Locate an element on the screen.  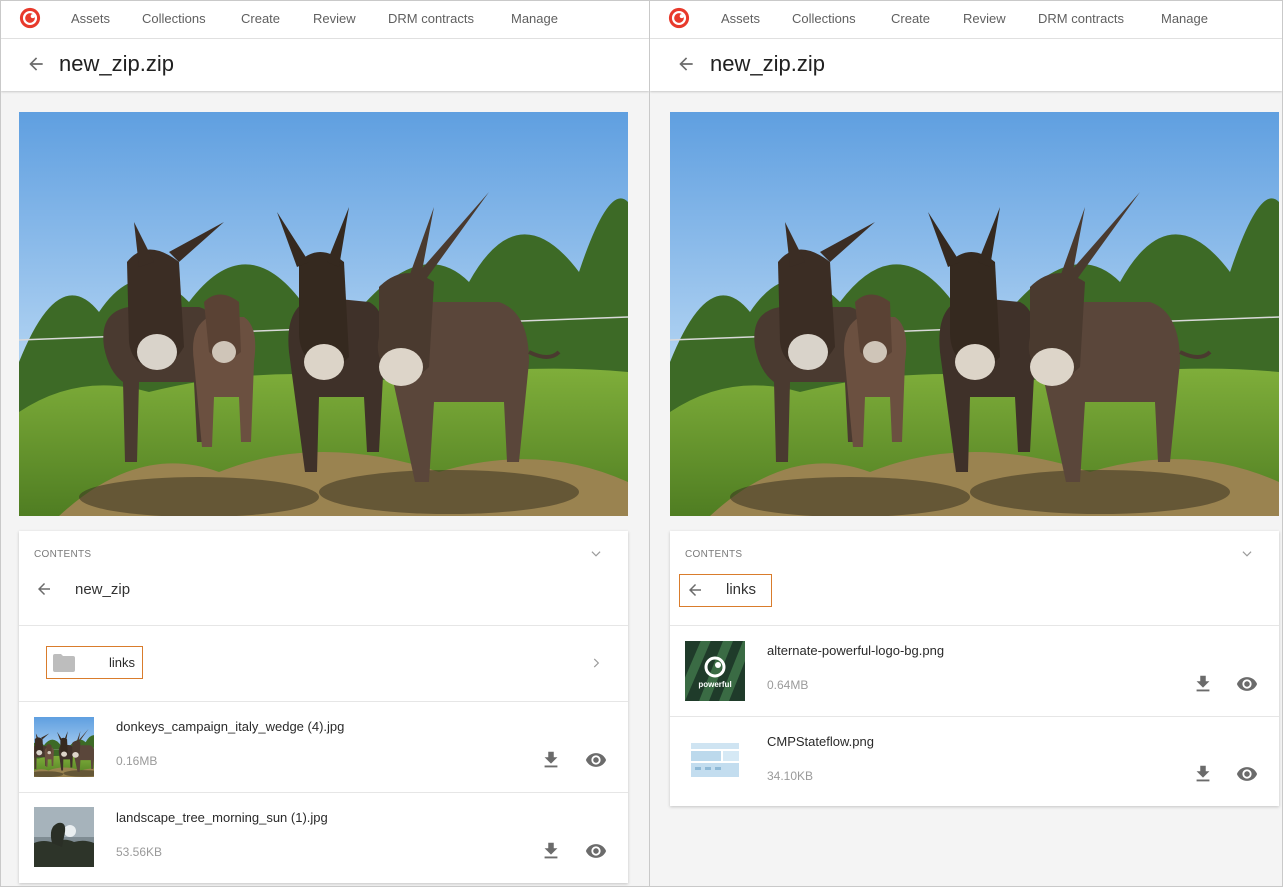
file-size: 0.64MB is located at coordinates (788, 685).